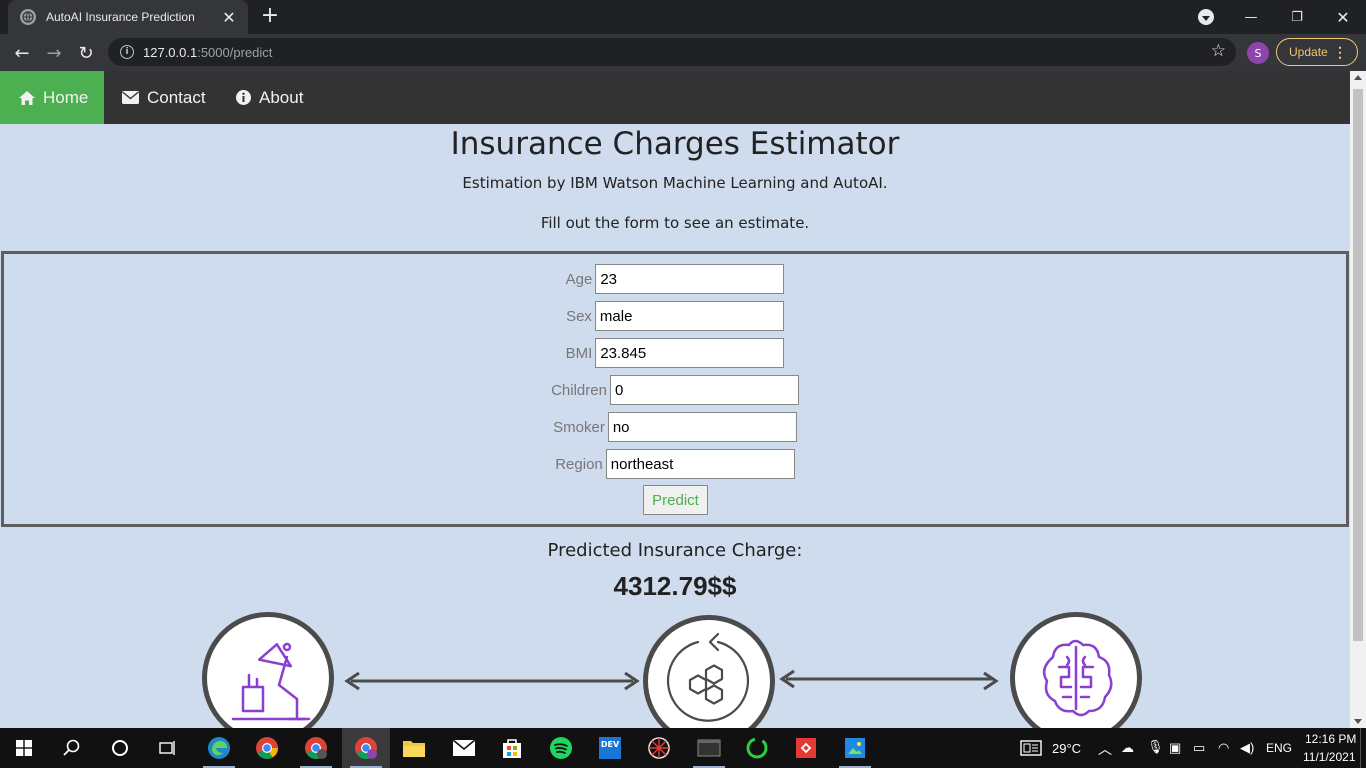 The width and height of the screenshot is (1366, 768). What do you see at coordinates (689, 316) in the screenshot?
I see `sex-input` at bounding box center [689, 316].